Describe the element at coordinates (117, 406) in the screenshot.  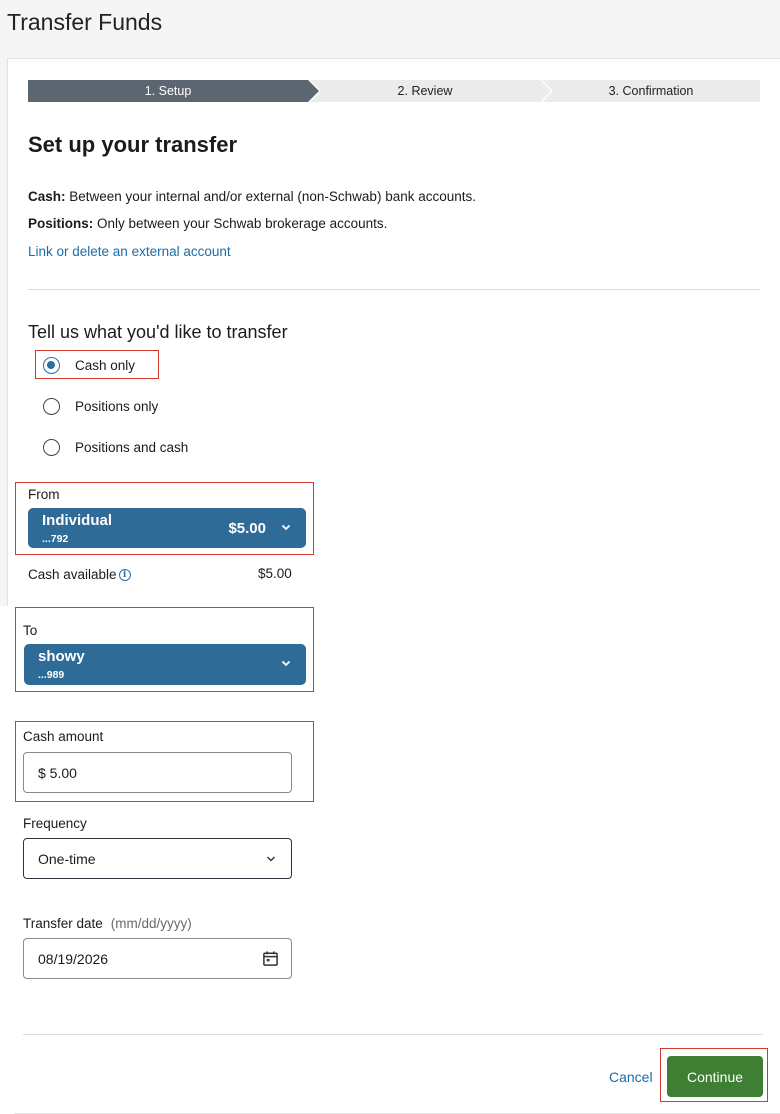
I see `radio-label: Positions only` at that location.